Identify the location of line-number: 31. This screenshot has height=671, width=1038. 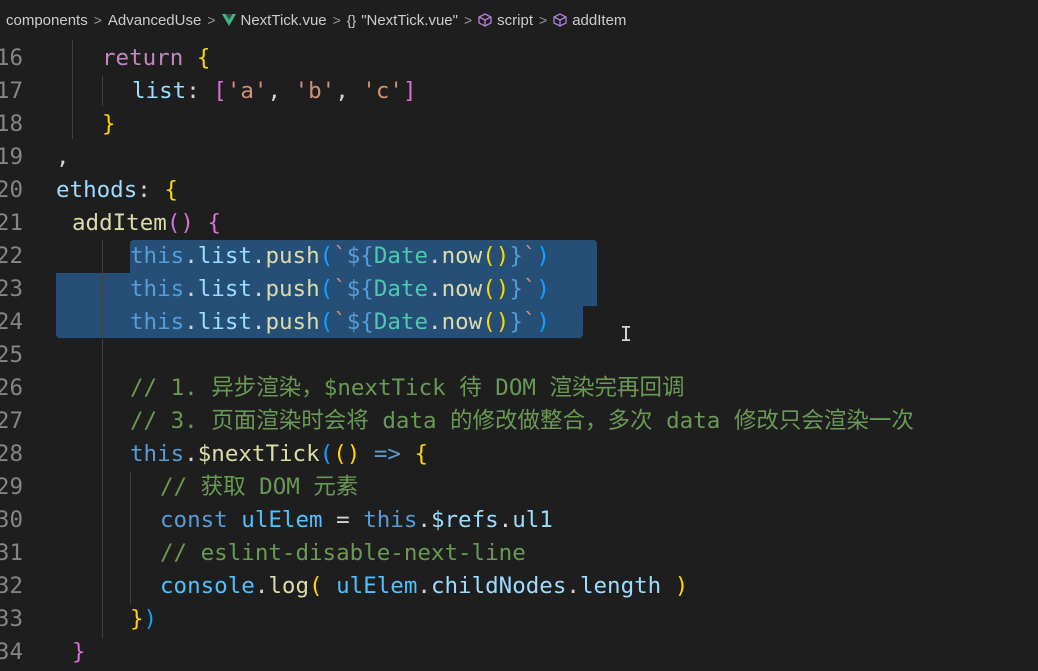
(11, 553).